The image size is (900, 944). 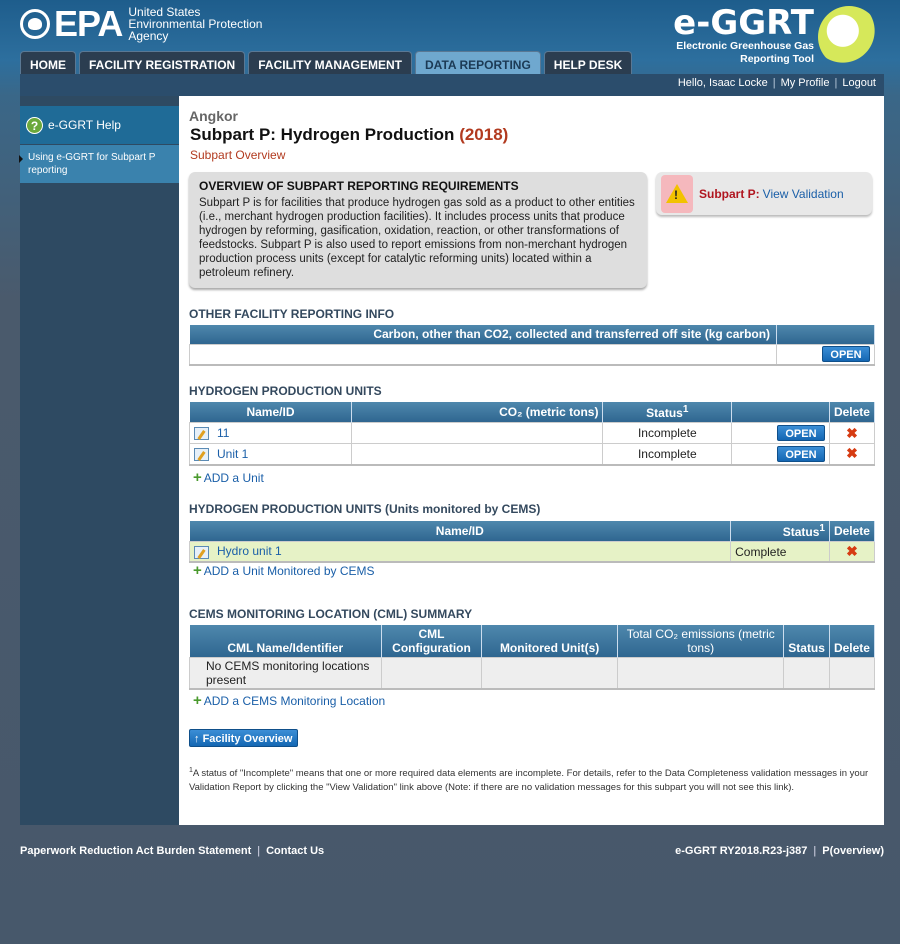 I want to click on column-header-cml-name: CML Name/Identifier, so click(x=286, y=641).